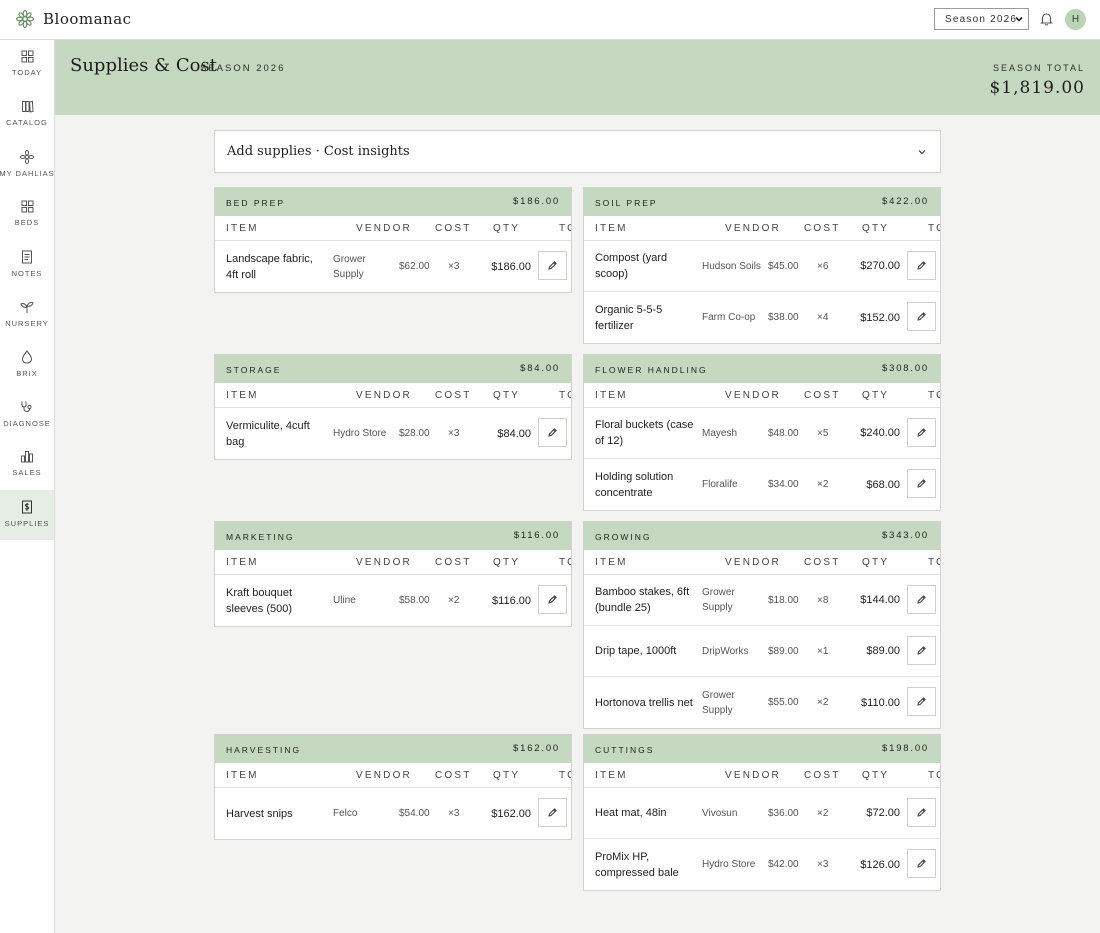 This screenshot has width=1100, height=933. Describe the element at coordinates (269, 266) in the screenshot. I see `item-name: Landscape fabric, 4ft roll` at that location.